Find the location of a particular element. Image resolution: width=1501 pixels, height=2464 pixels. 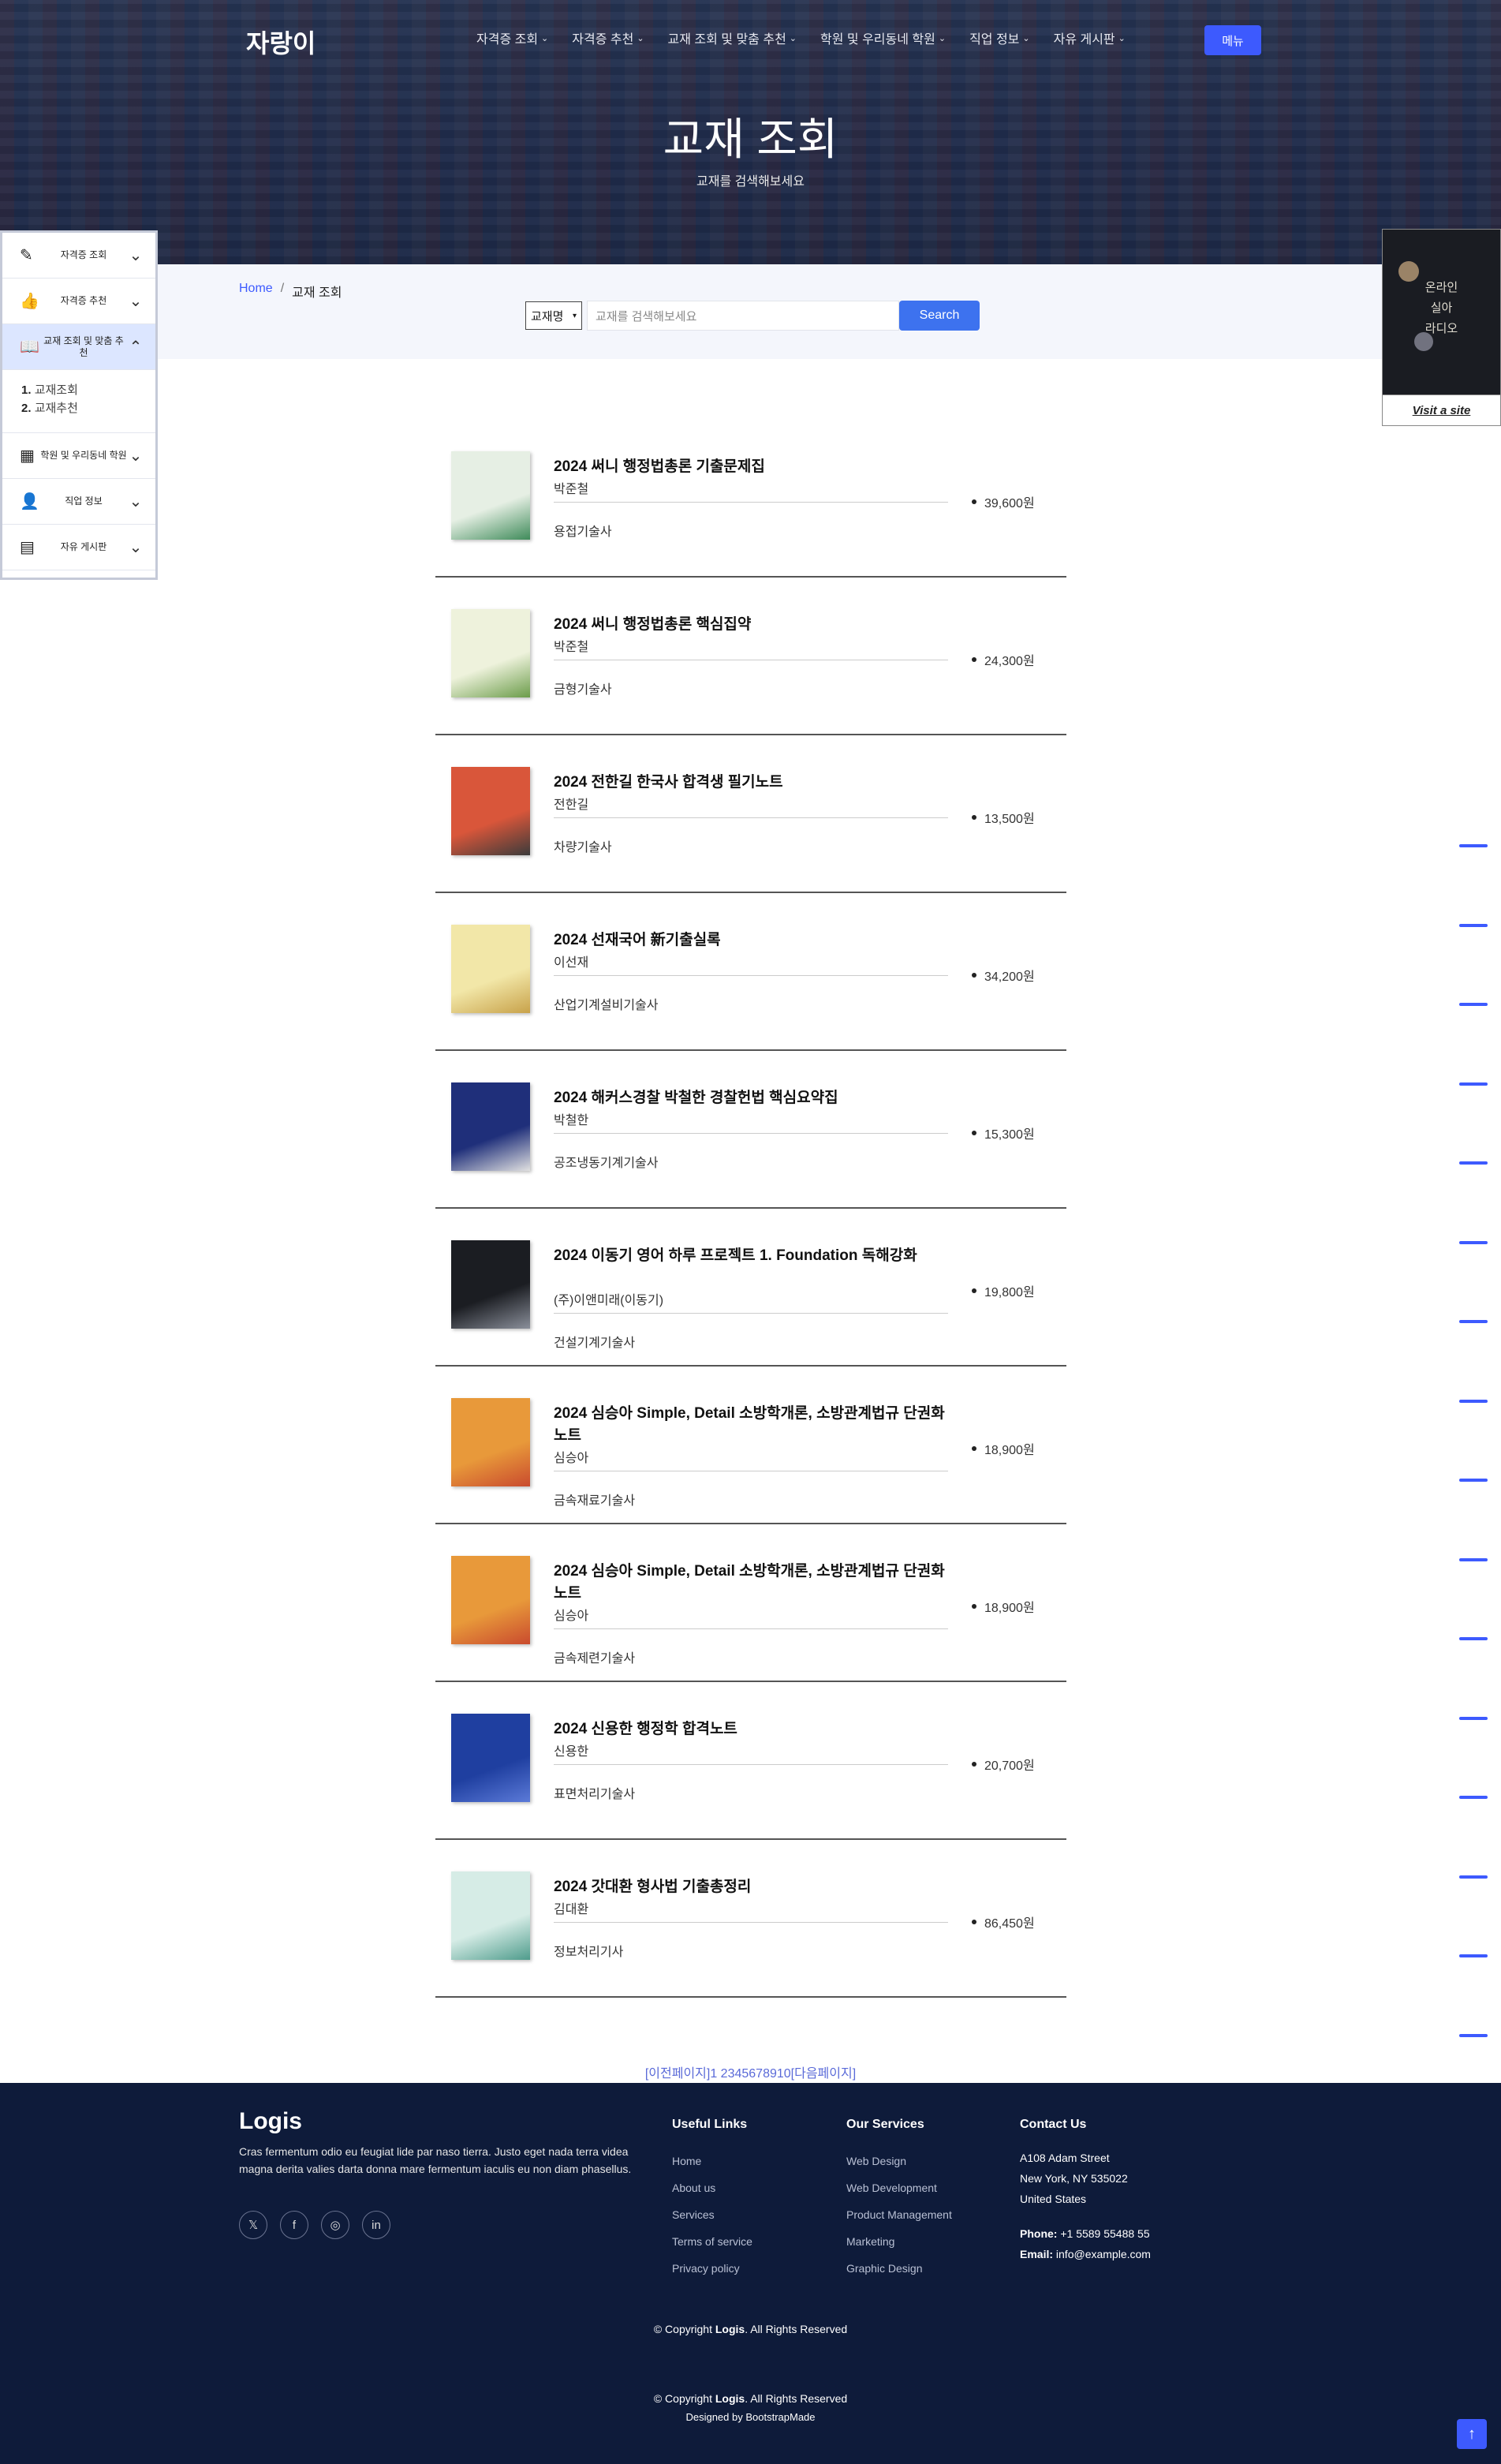

search-button: Search is located at coordinates (939, 316).